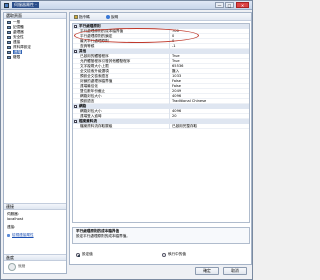  Describe the element at coordinates (25, 5) in the screenshot. I see `window-title: 伺服器屬性 -` at that location.